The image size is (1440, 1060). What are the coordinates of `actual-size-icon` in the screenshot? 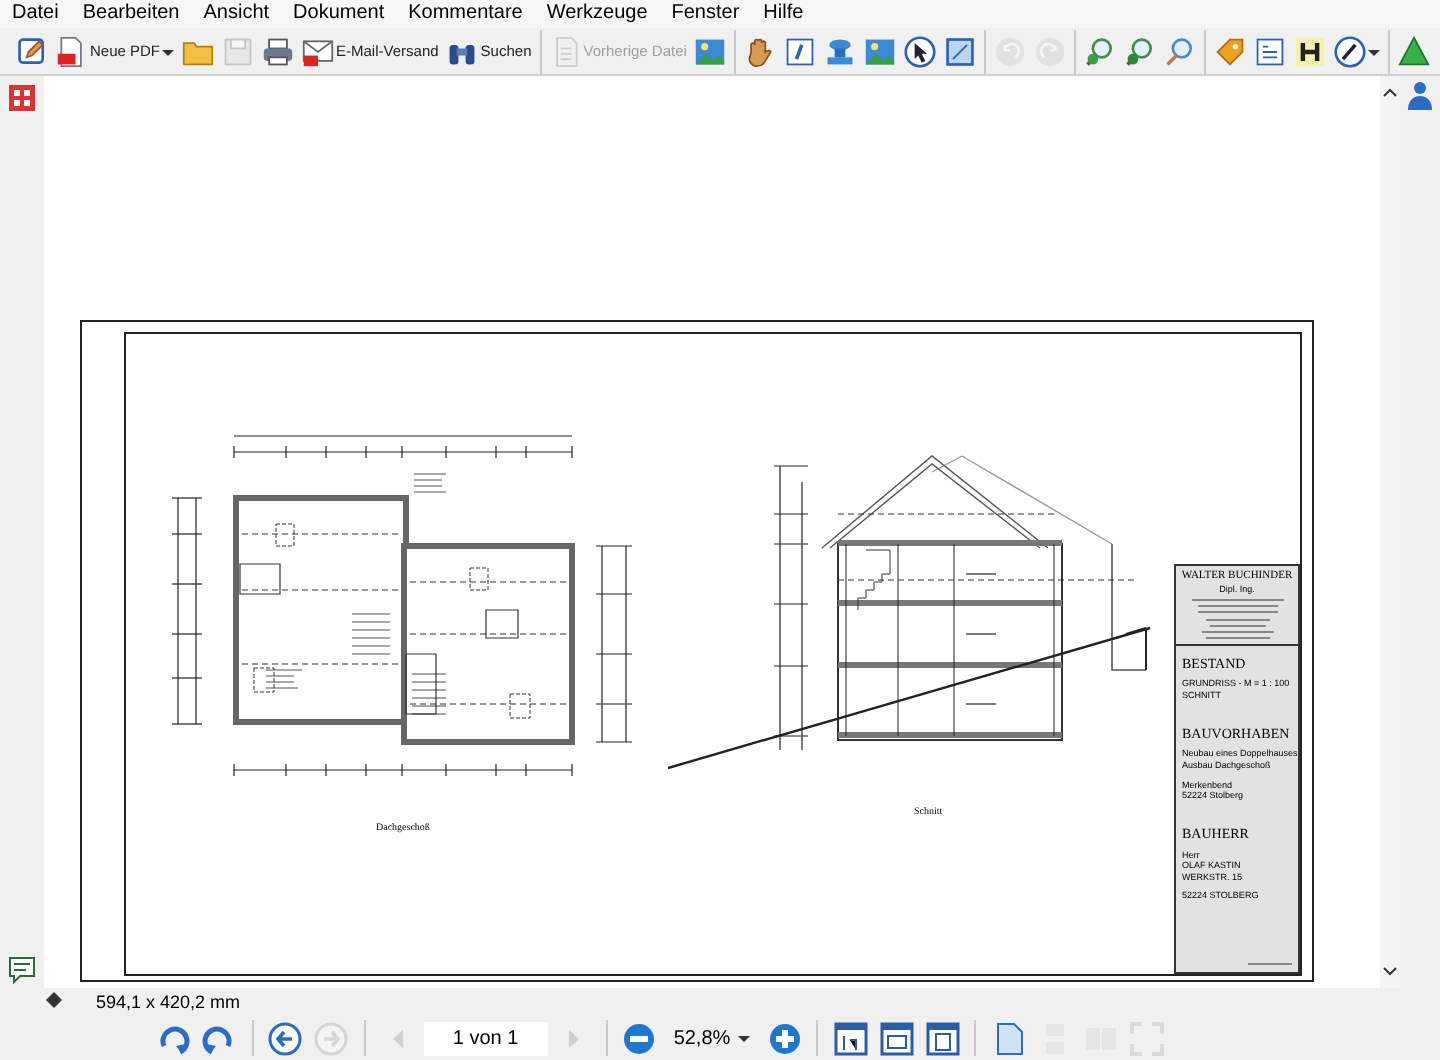 It's located at (850, 1038).